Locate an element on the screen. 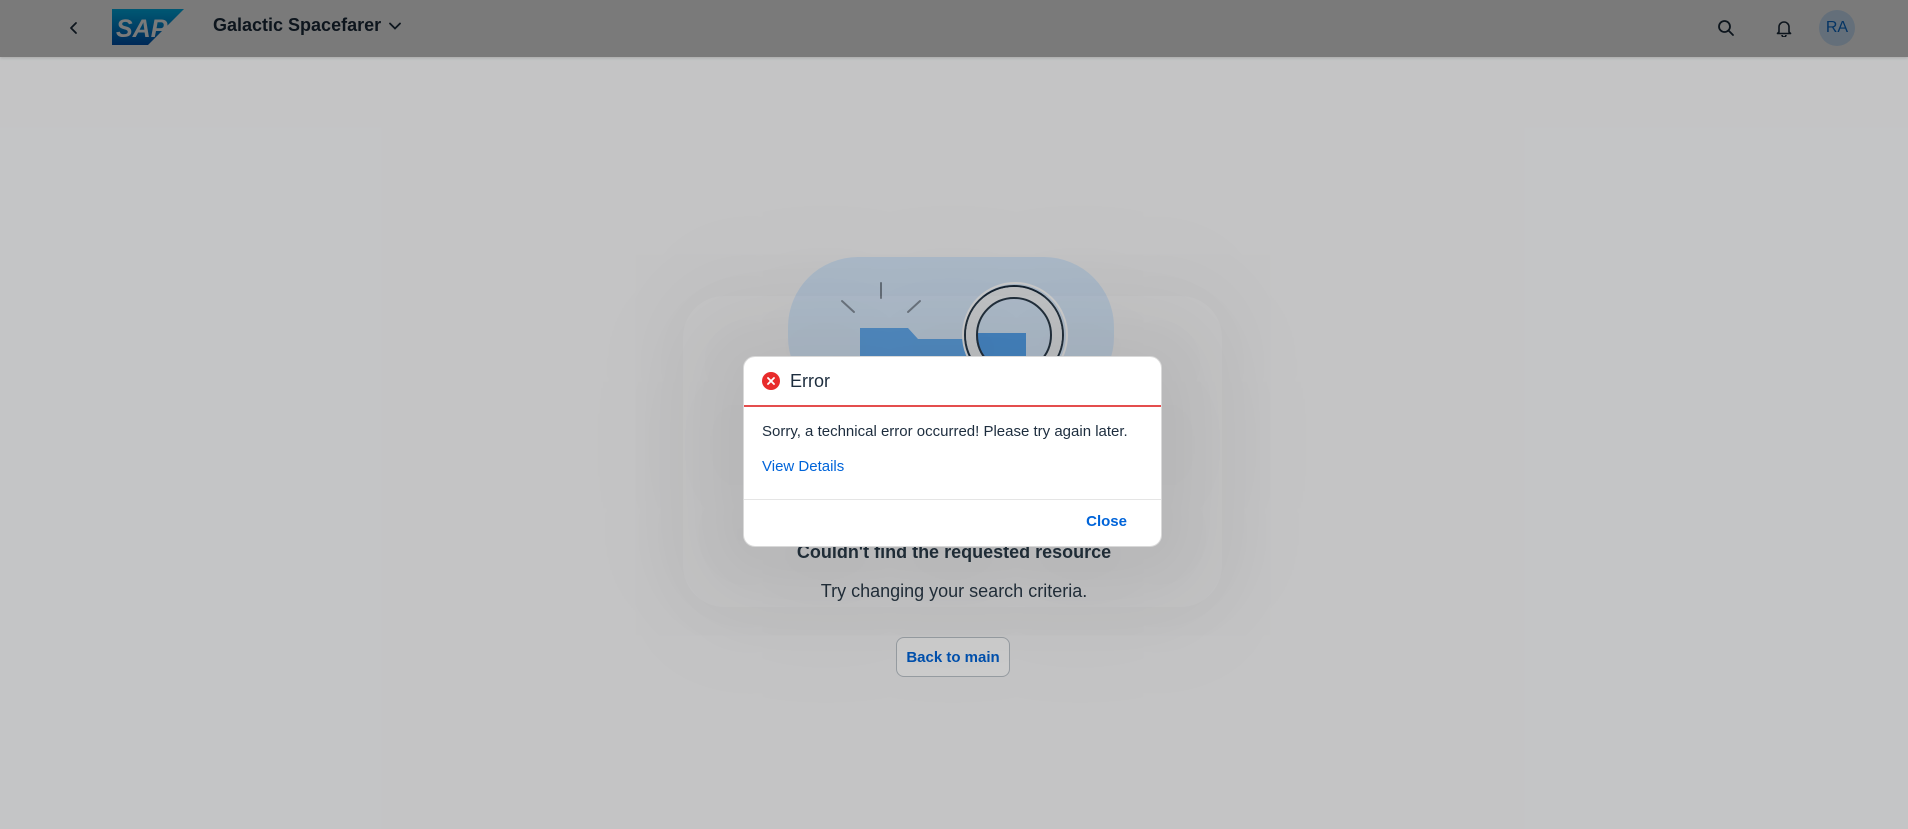 The image size is (1908, 829). error-icon is located at coordinates (771, 381).